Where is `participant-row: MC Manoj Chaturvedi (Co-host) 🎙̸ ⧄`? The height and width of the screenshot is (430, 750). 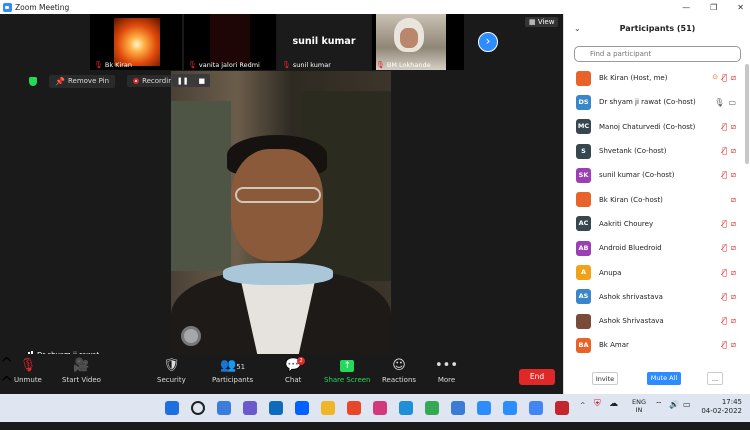 participant-row: MC Manoj Chaturvedi (Co-host) 🎙̸ ⧄ is located at coordinates (654, 127).